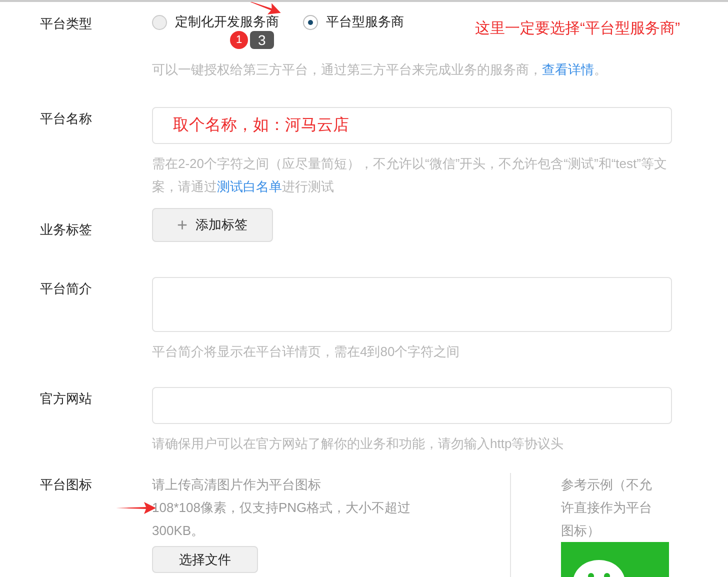 This screenshot has width=728, height=577. Describe the element at coordinates (239, 40) in the screenshot. I see `badge: 1` at that location.